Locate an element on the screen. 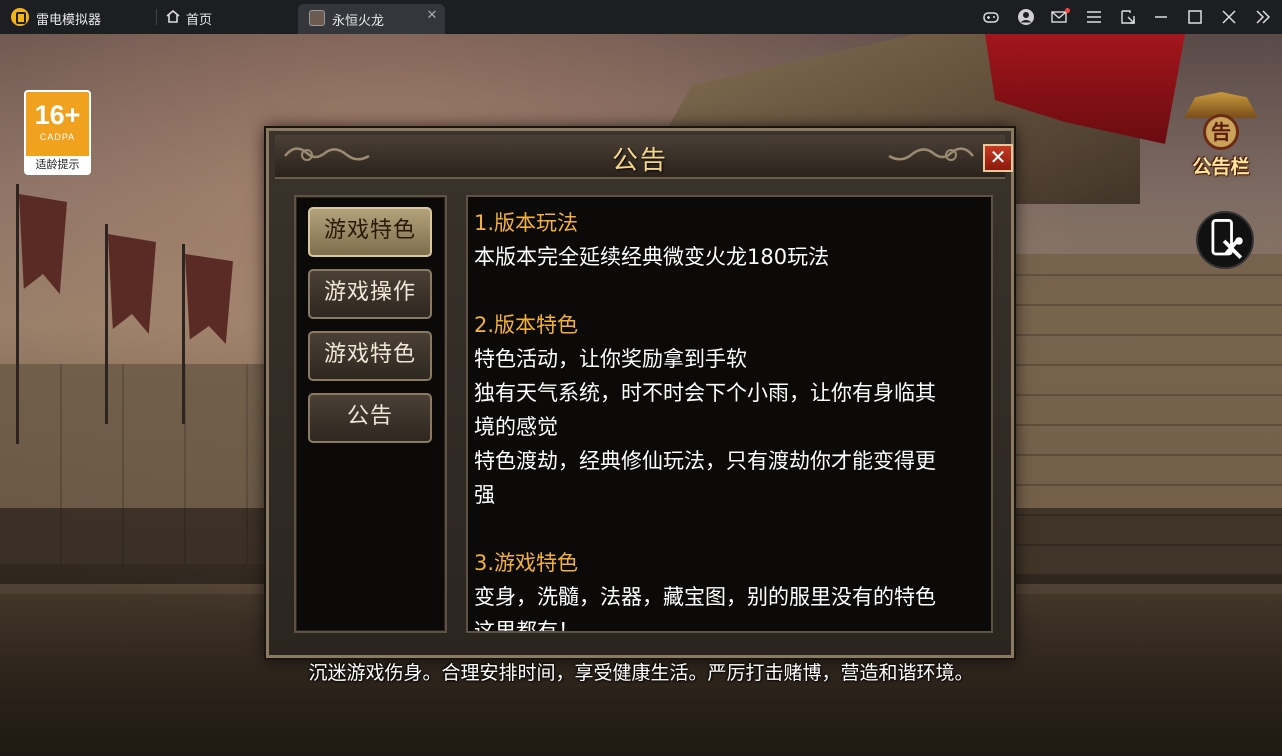 This screenshot has width=1282, height=756. content-line: 强 is located at coordinates (484, 495).